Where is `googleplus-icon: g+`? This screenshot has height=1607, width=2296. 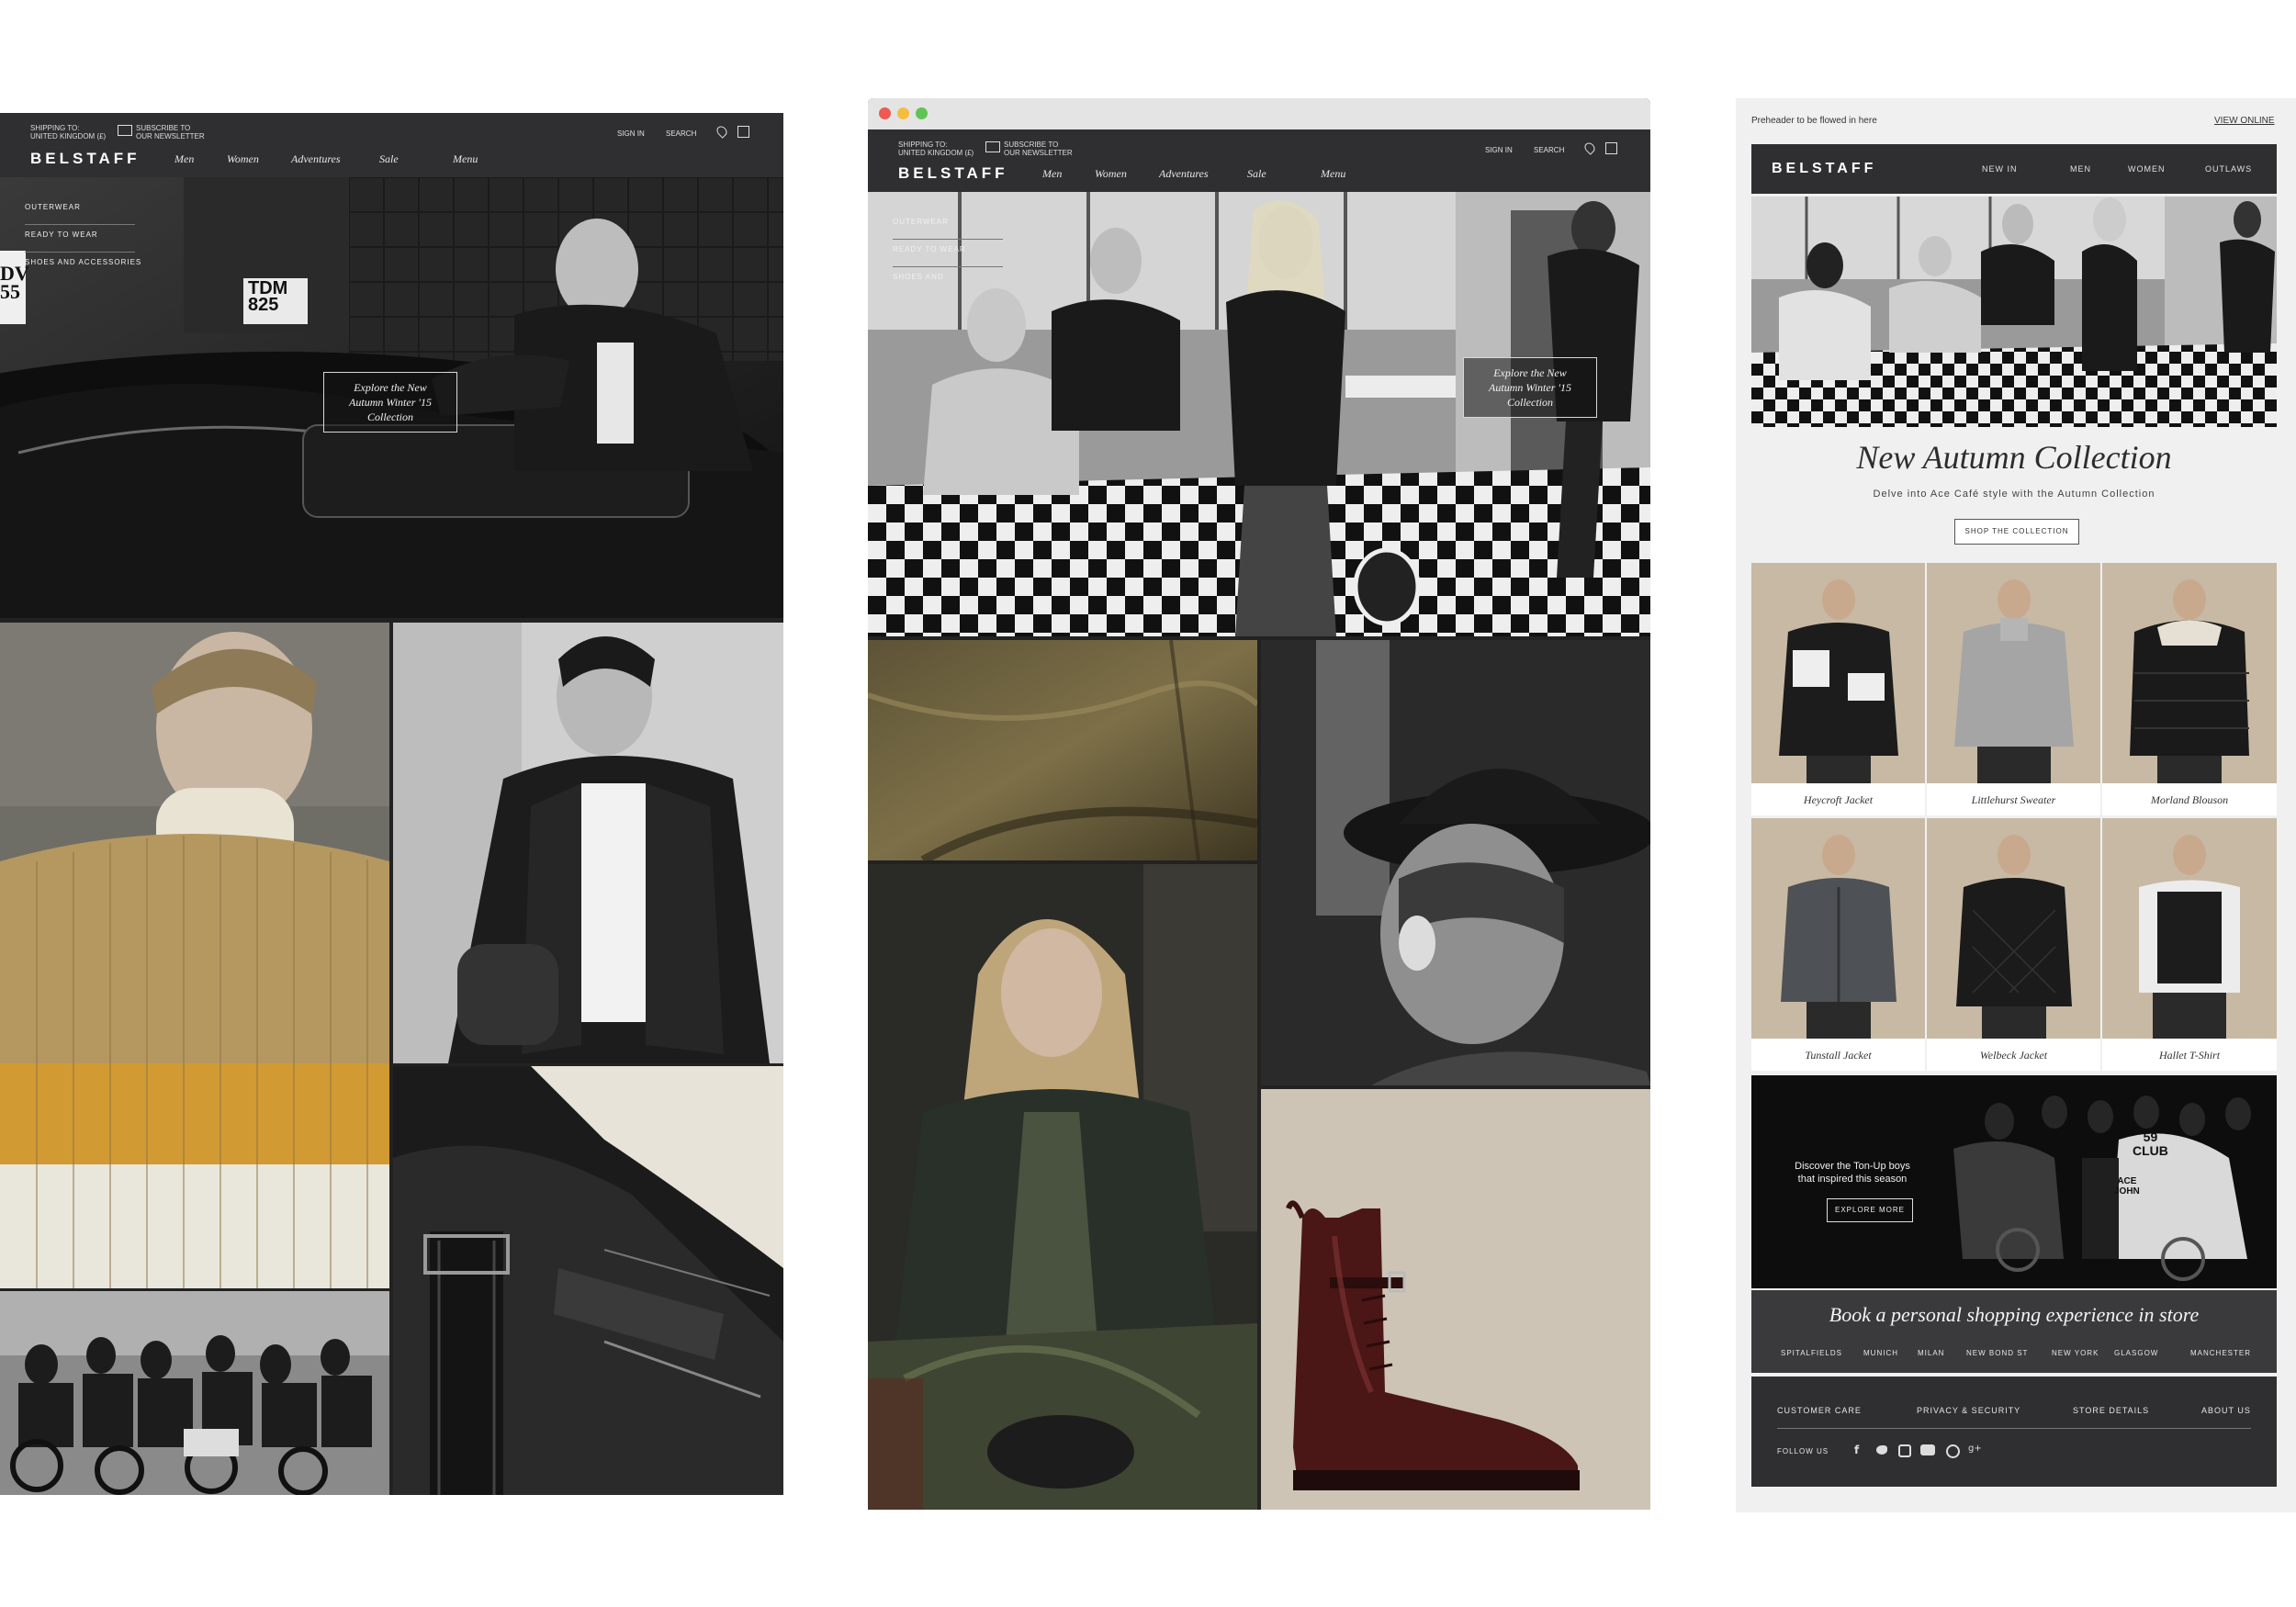
googleplus-icon: g+ is located at coordinates (1975, 1449).